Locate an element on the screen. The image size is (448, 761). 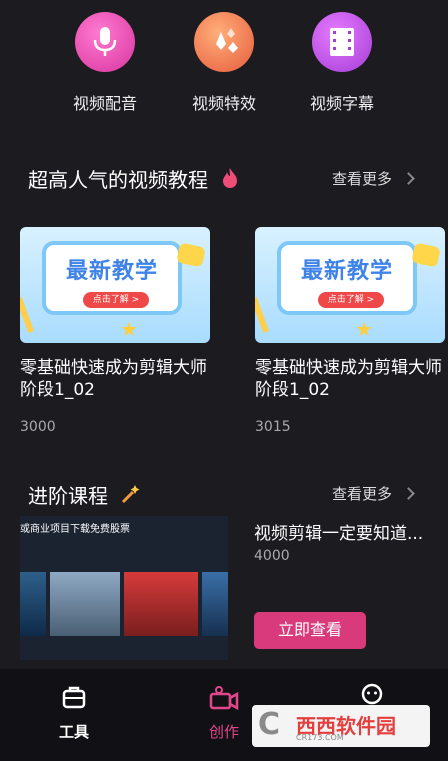
view-count: 4000 is located at coordinates (272, 556).